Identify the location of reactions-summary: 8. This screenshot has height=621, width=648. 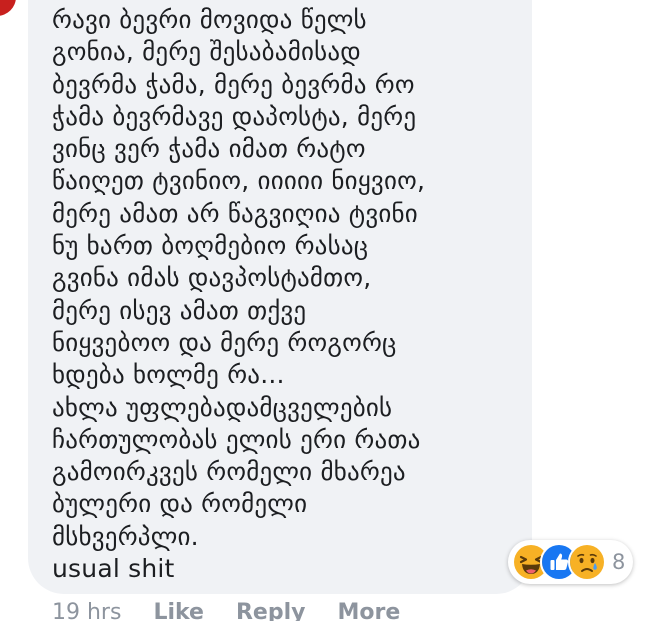
(571, 562).